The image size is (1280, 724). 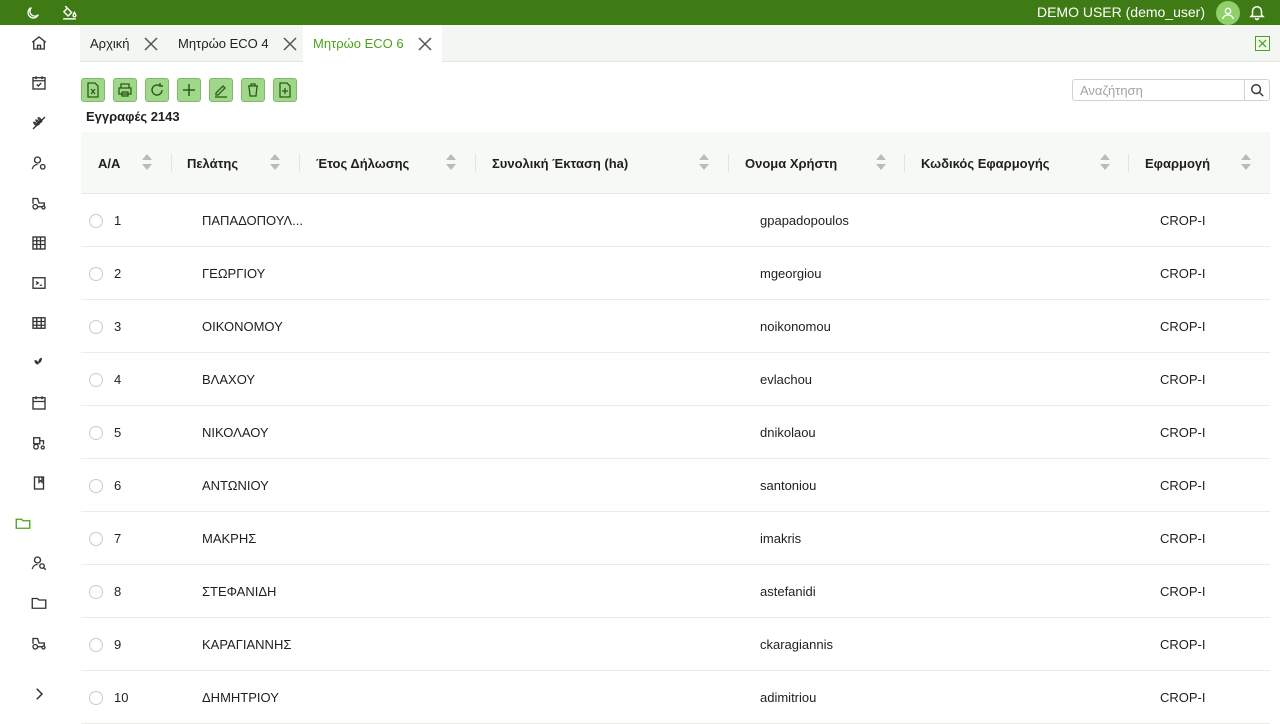 I want to click on search-input, so click(x=1159, y=90).